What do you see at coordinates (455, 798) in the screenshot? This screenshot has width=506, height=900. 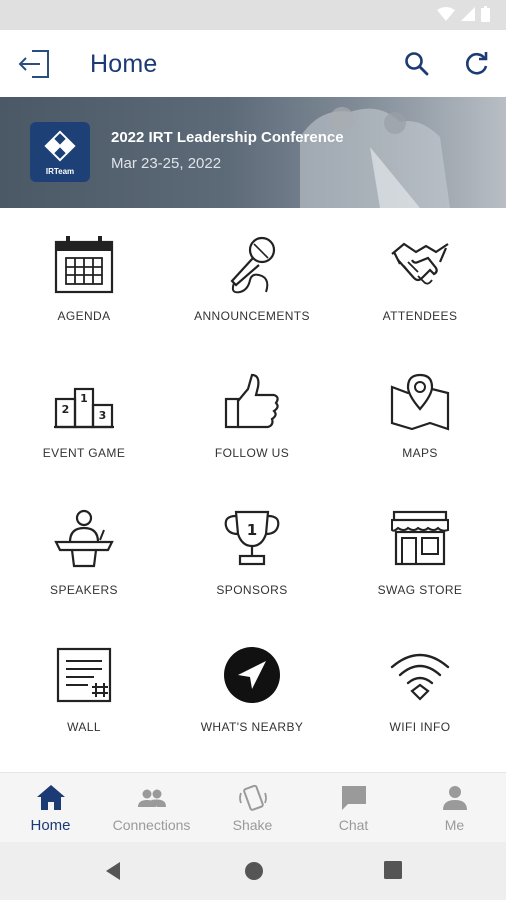 I see `person-icon` at bounding box center [455, 798].